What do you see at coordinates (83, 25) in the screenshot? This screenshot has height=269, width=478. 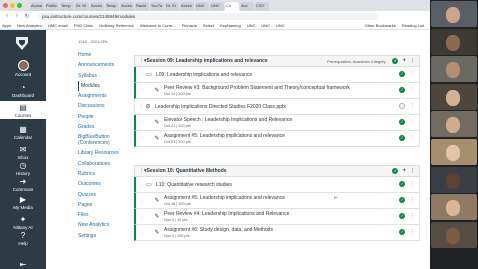 I see `bookmark-item: PHD Clinic` at bounding box center [83, 25].